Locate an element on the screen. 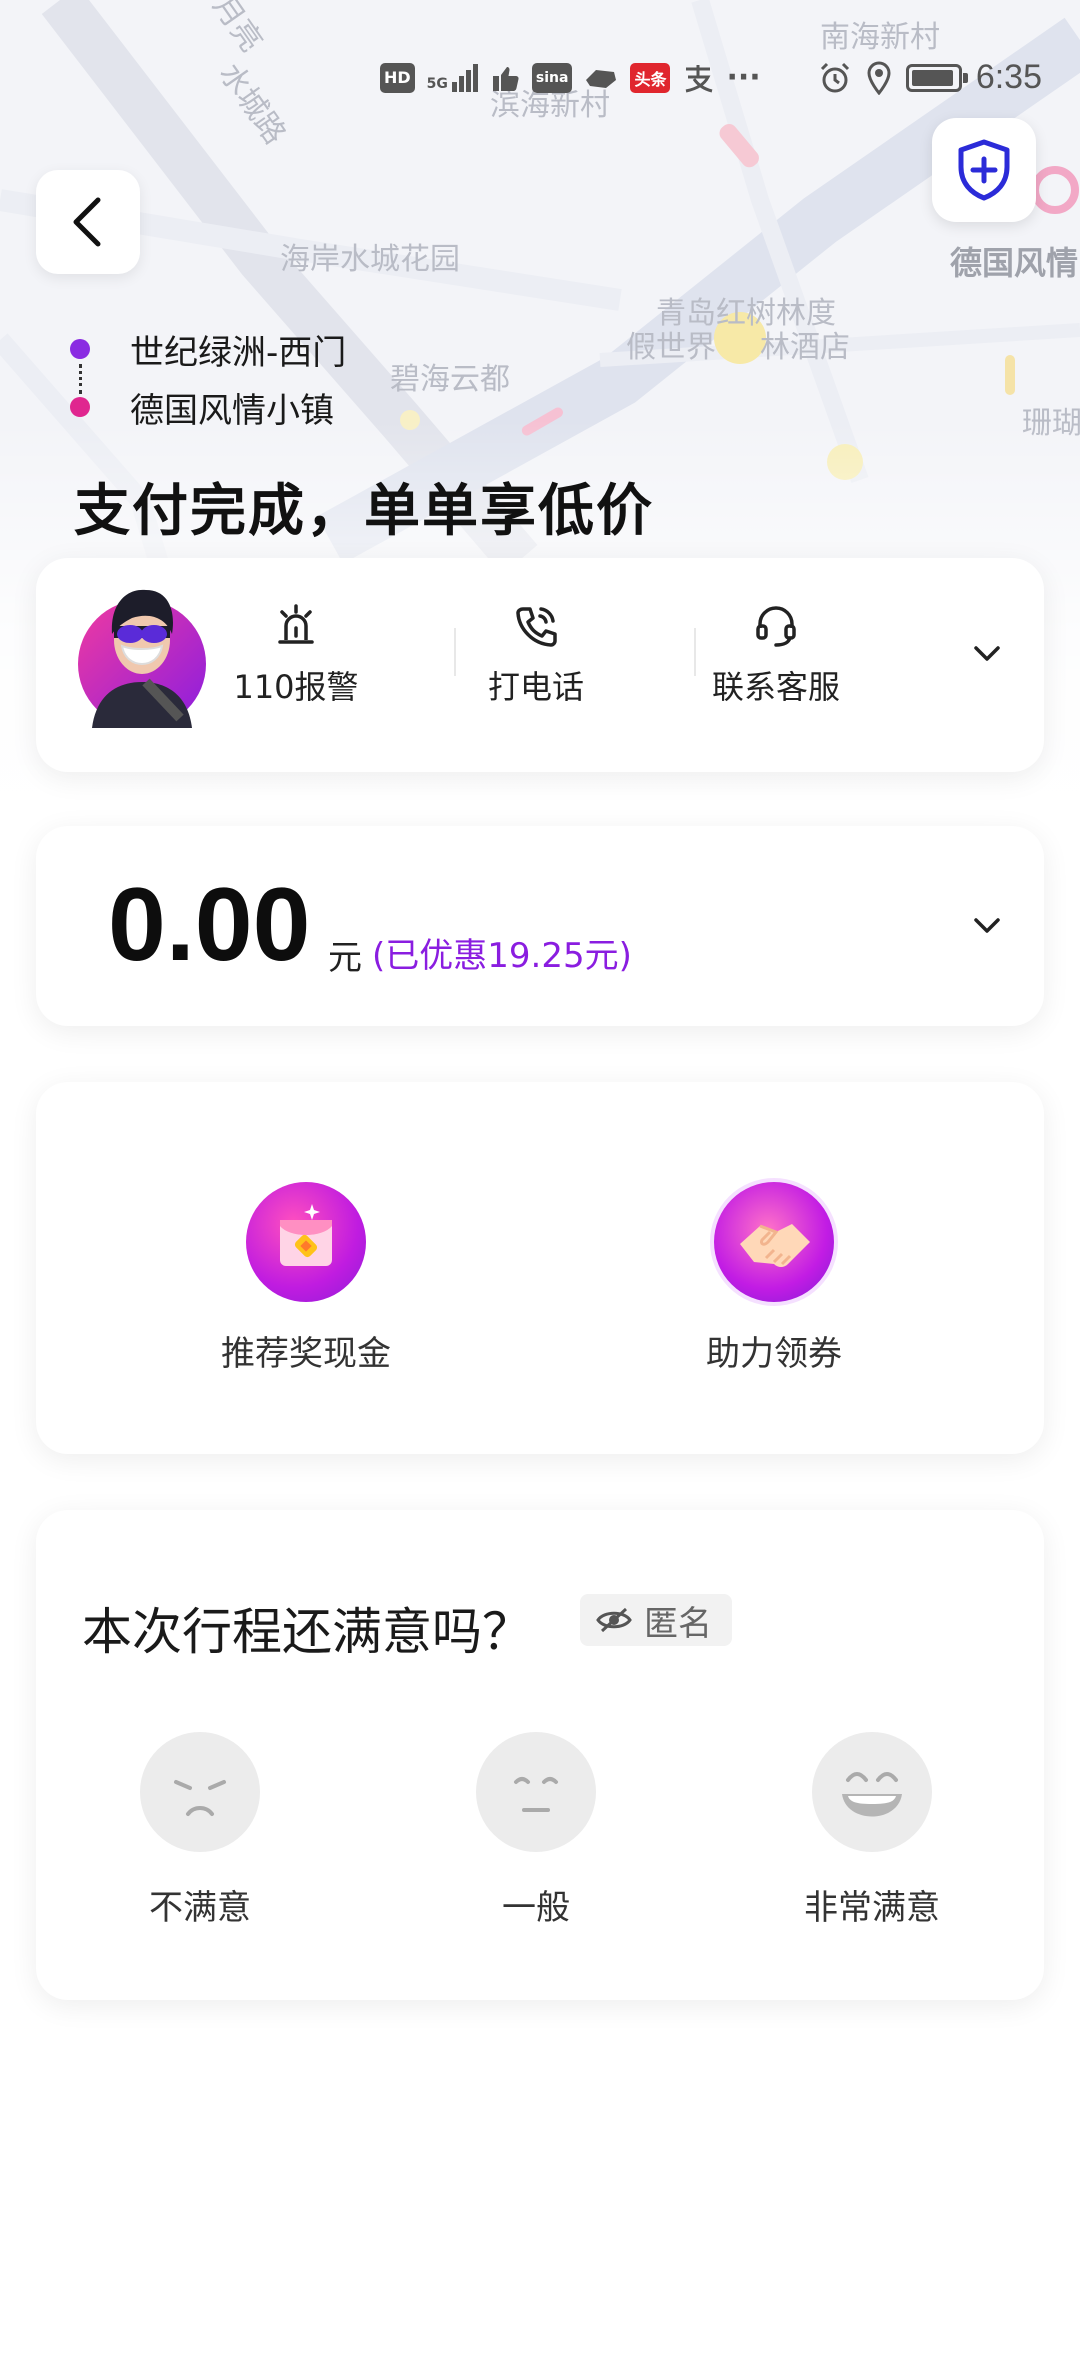 The width and height of the screenshot is (1080, 2376). map-label: 碧海云都 is located at coordinates (450, 379).